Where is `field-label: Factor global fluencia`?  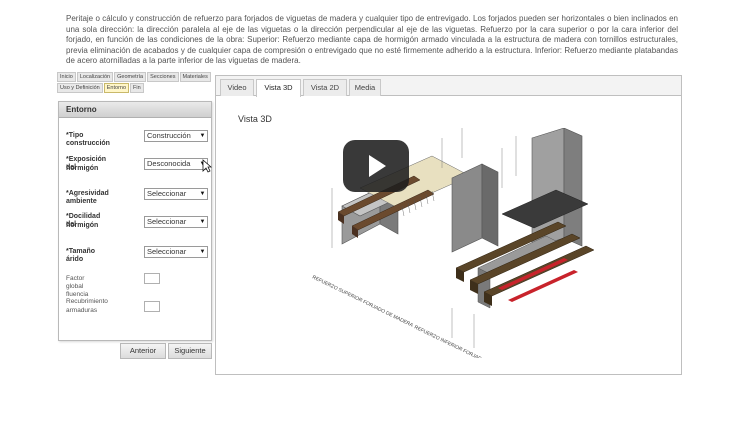 field-label: Factor global fluencia is located at coordinates (77, 286).